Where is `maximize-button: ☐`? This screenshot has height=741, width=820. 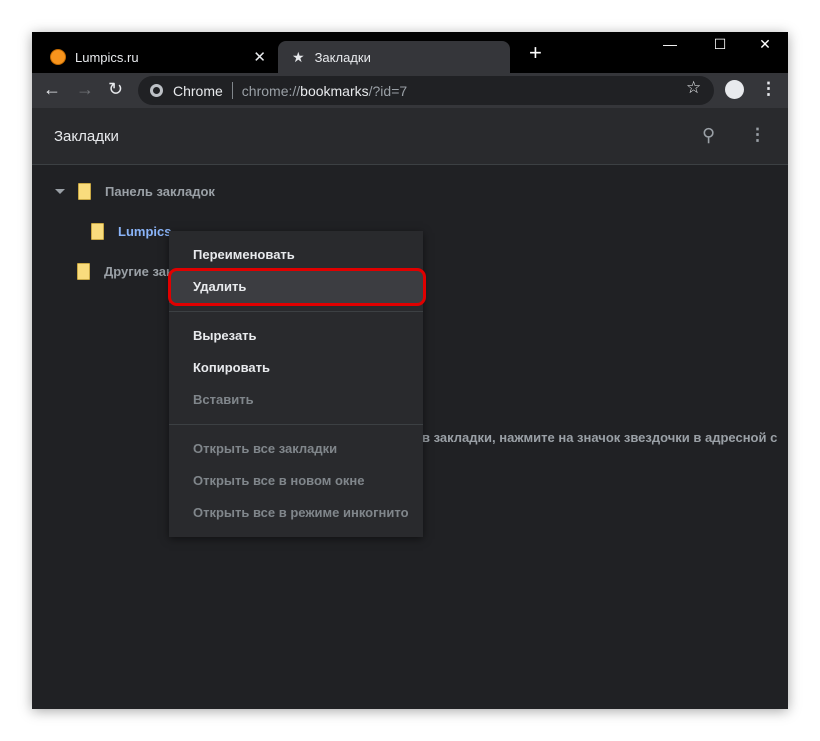 maximize-button: ☐ is located at coordinates (720, 44).